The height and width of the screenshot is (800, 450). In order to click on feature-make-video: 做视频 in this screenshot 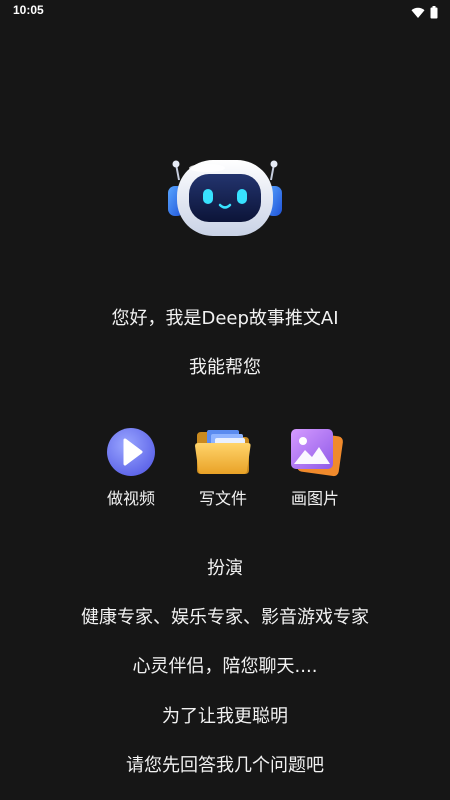, I will do `click(131, 468)`.